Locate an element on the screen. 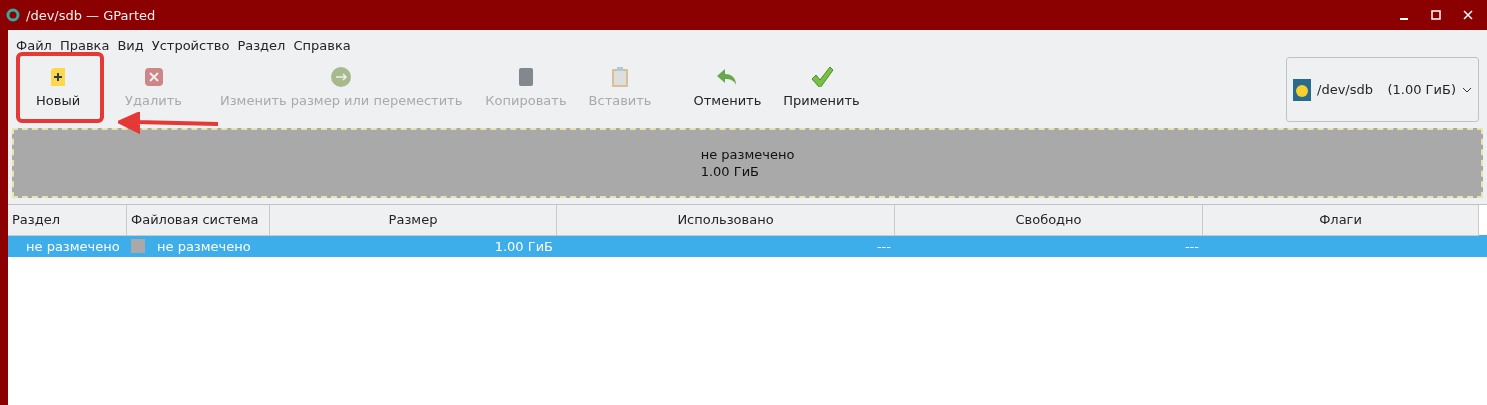  copy-icon is located at coordinates (525, 77).